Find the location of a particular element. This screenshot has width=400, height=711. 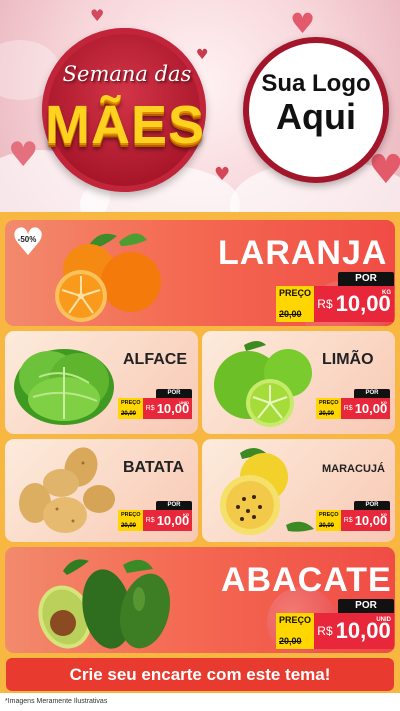

product-name: ALFACE is located at coordinates (155, 359).